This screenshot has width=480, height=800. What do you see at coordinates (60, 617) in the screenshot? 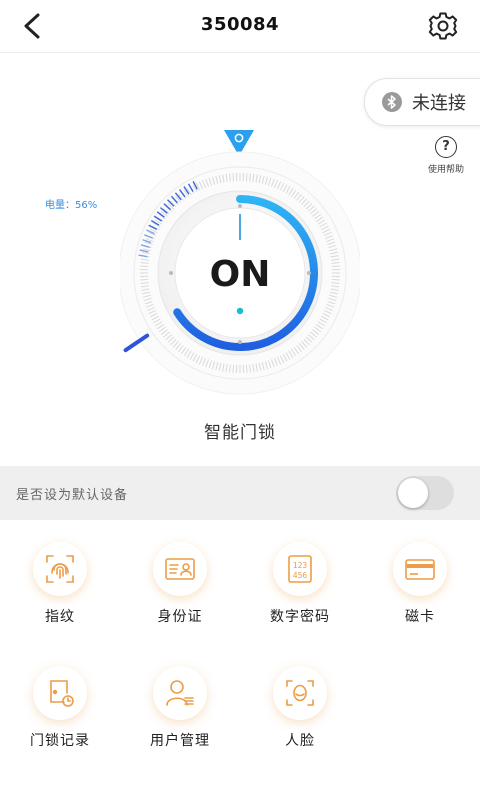
I see `fingerprint-label: 指纹` at bounding box center [60, 617].